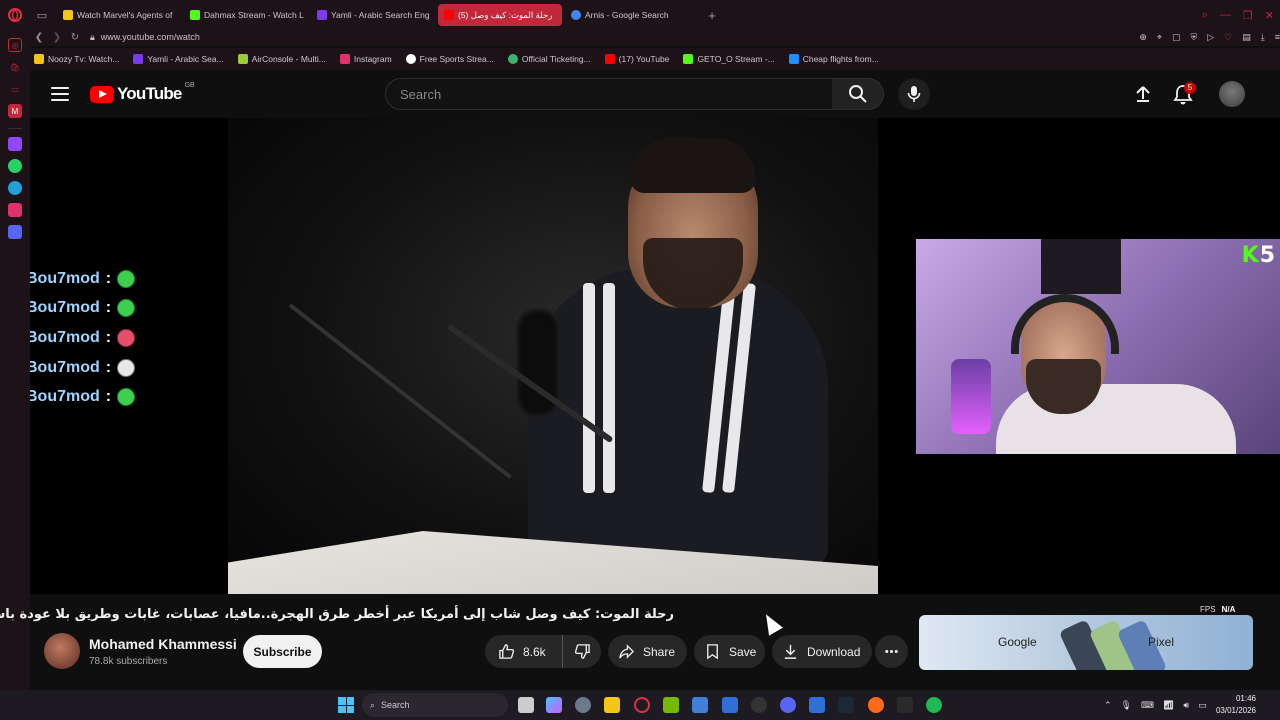 The height and width of the screenshot is (720, 1280). I want to click on channel-avatar, so click(62, 651).